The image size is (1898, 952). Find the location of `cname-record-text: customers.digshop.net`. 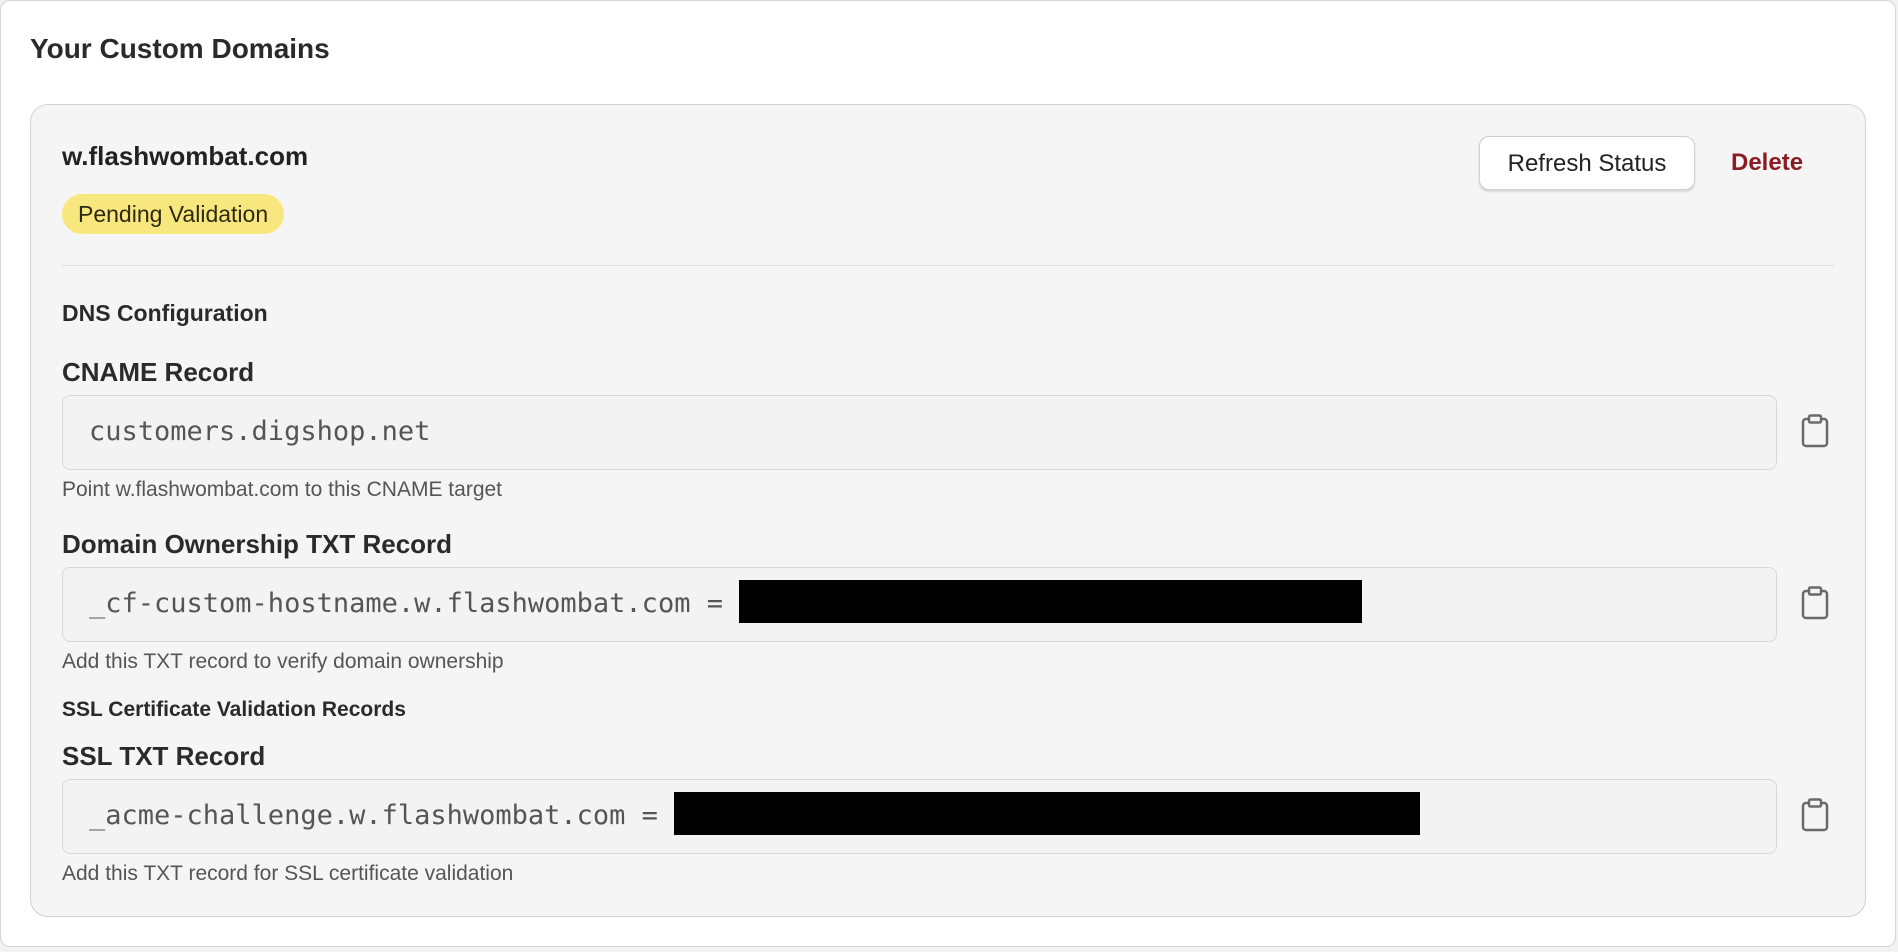

cname-record-text: customers.digshop.net is located at coordinates (260, 431).